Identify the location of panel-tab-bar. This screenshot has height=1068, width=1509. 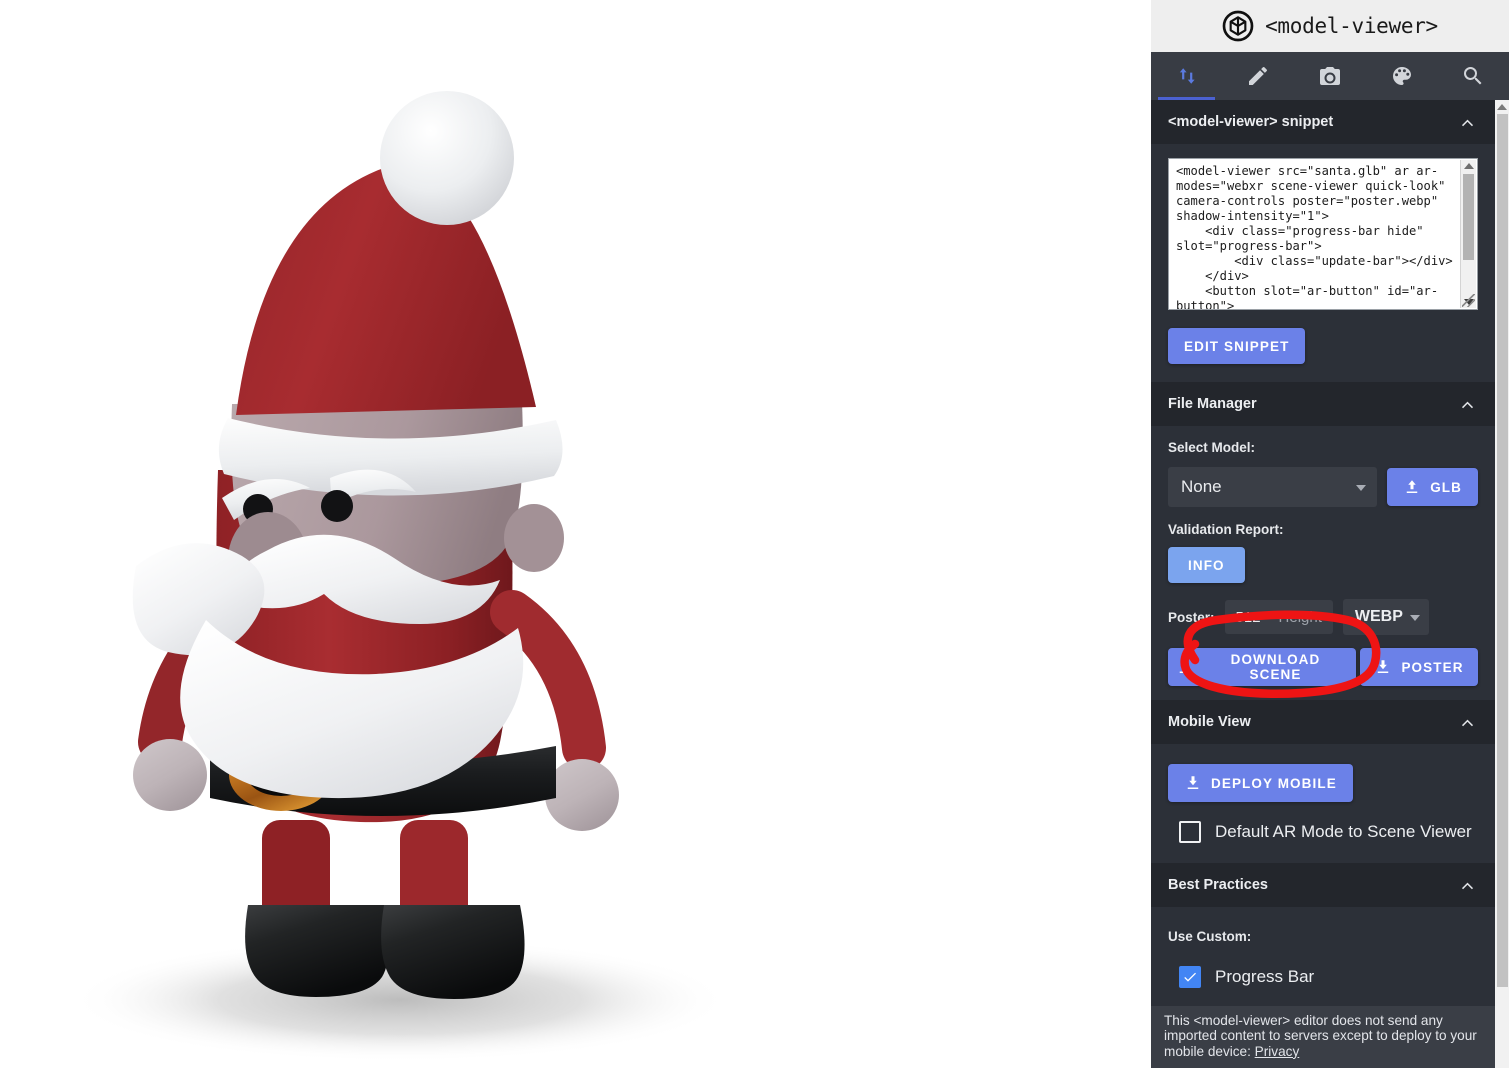
(1330, 76).